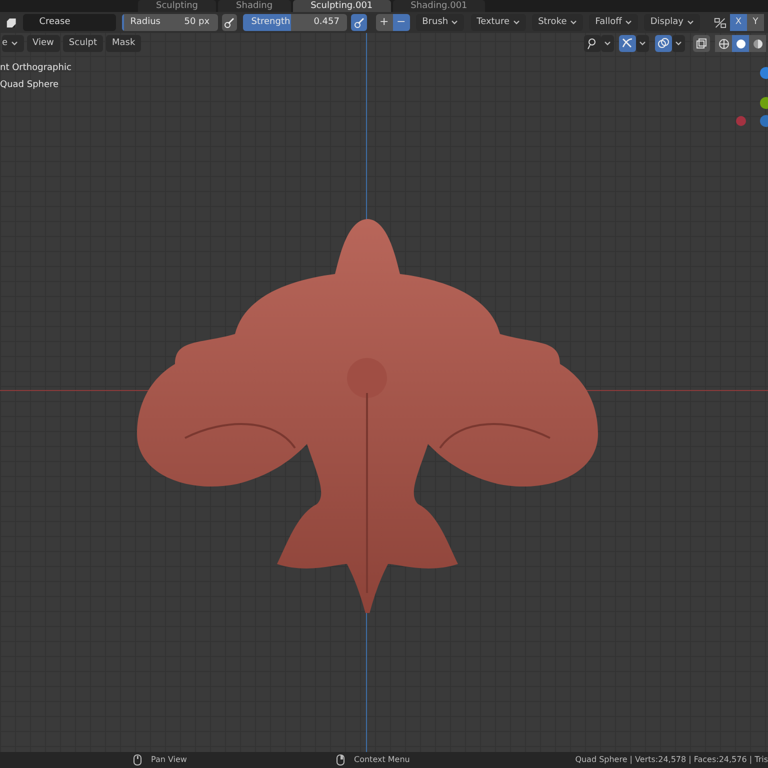  I want to click on viewport-info-text: nt Orthographic, so click(36, 68).